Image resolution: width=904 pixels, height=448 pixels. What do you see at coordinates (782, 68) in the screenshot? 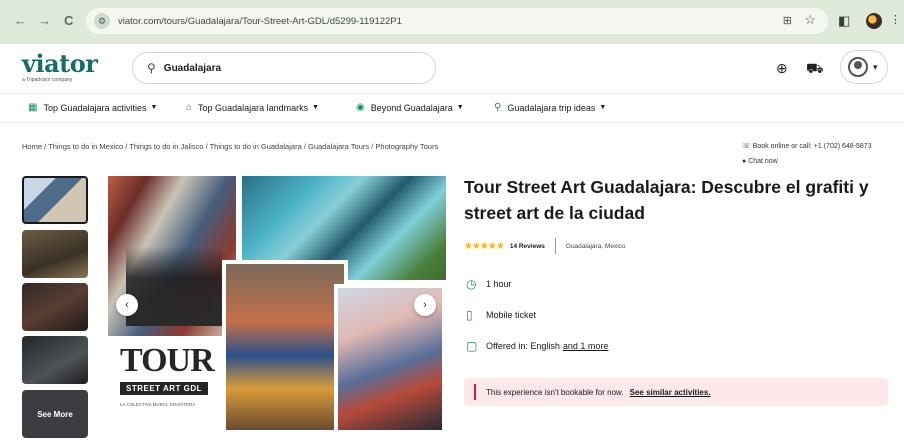
I see `globe-icon: ⊕` at bounding box center [782, 68].